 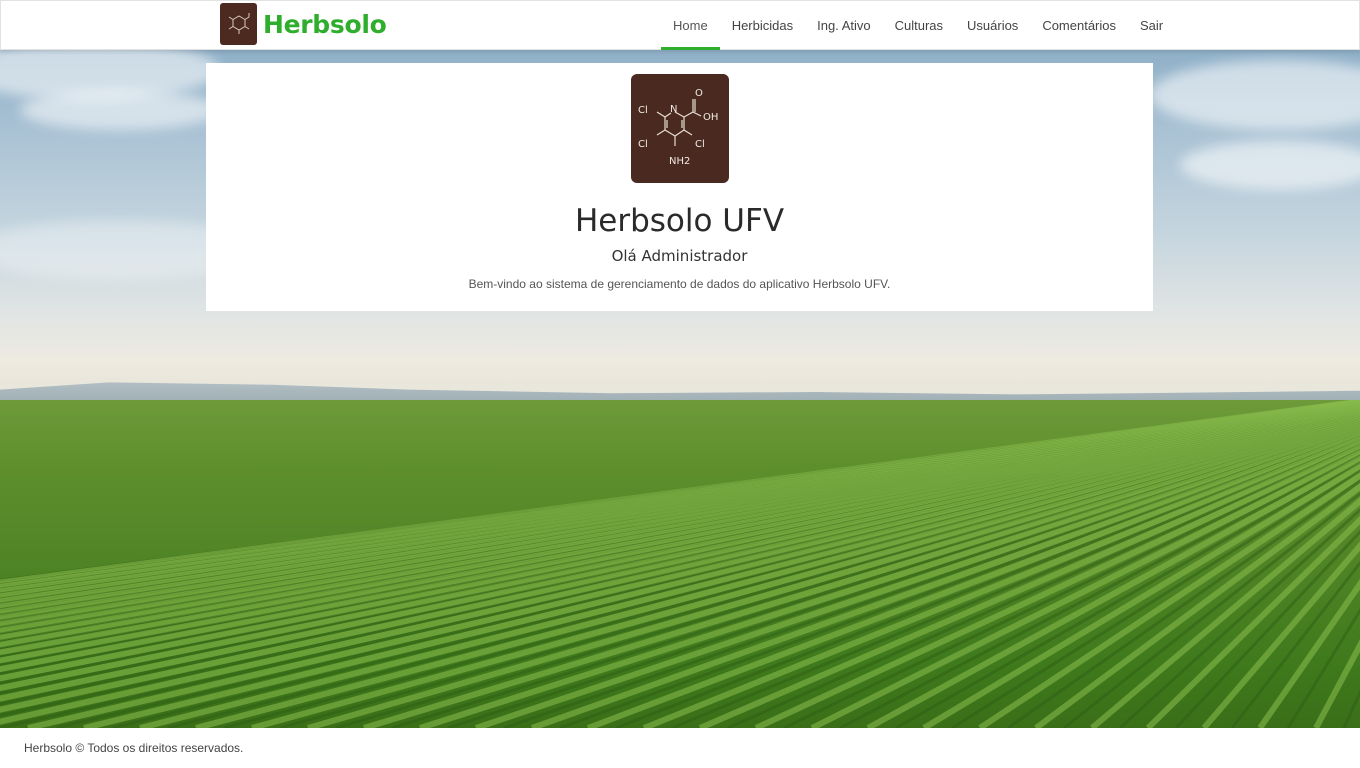 I want to click on molecule-nh2-label: NH2, so click(x=679, y=161).